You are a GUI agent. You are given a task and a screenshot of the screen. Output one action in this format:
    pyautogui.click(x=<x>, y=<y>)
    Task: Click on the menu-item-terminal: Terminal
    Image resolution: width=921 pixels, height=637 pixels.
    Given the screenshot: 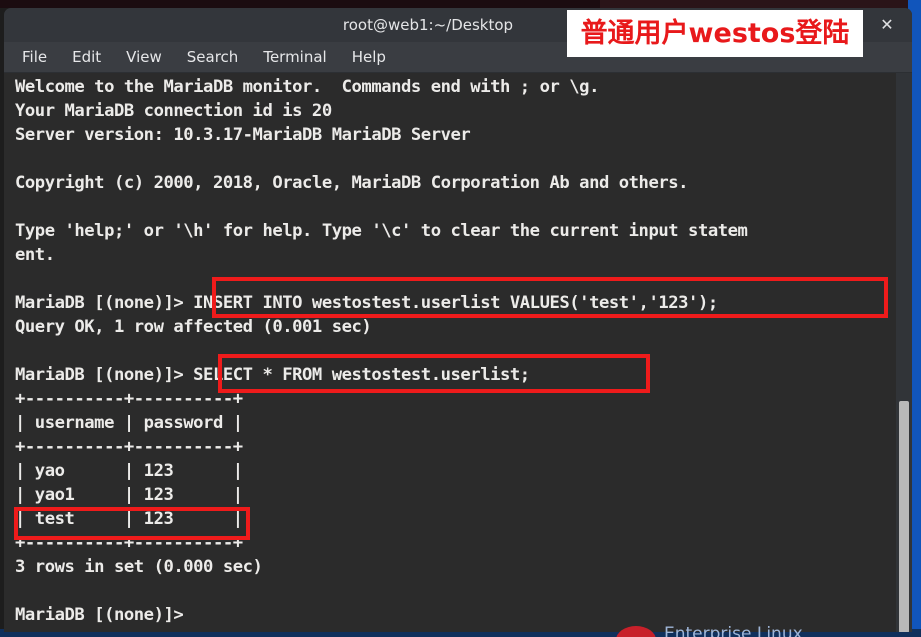 What is the action you would take?
    pyautogui.click(x=294, y=57)
    